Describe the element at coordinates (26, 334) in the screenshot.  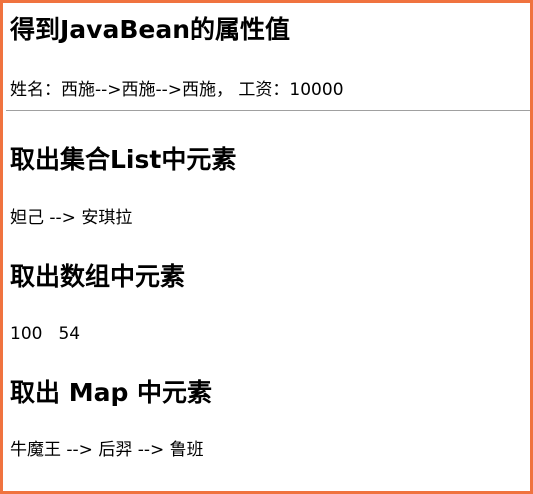
I see `array-element: 100` at that location.